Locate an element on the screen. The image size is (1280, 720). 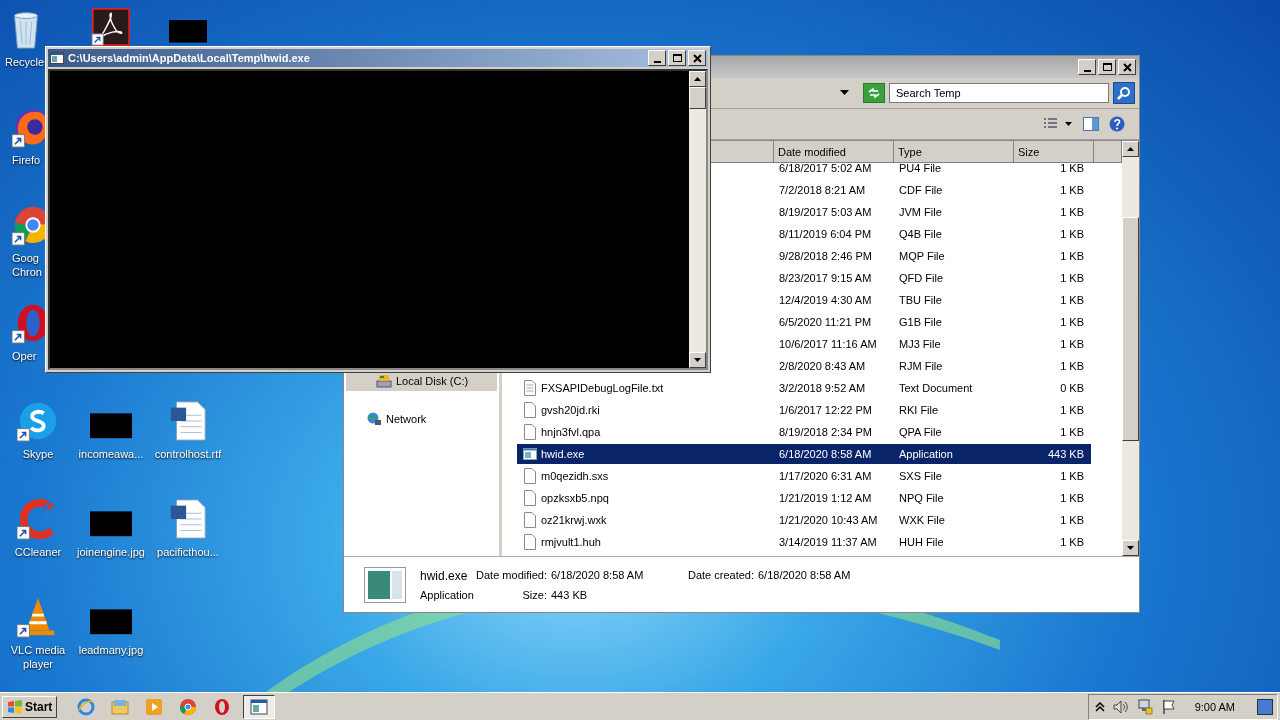
file-name: FXSAPIDebugLogFile.txt is located at coordinates (602, 388).